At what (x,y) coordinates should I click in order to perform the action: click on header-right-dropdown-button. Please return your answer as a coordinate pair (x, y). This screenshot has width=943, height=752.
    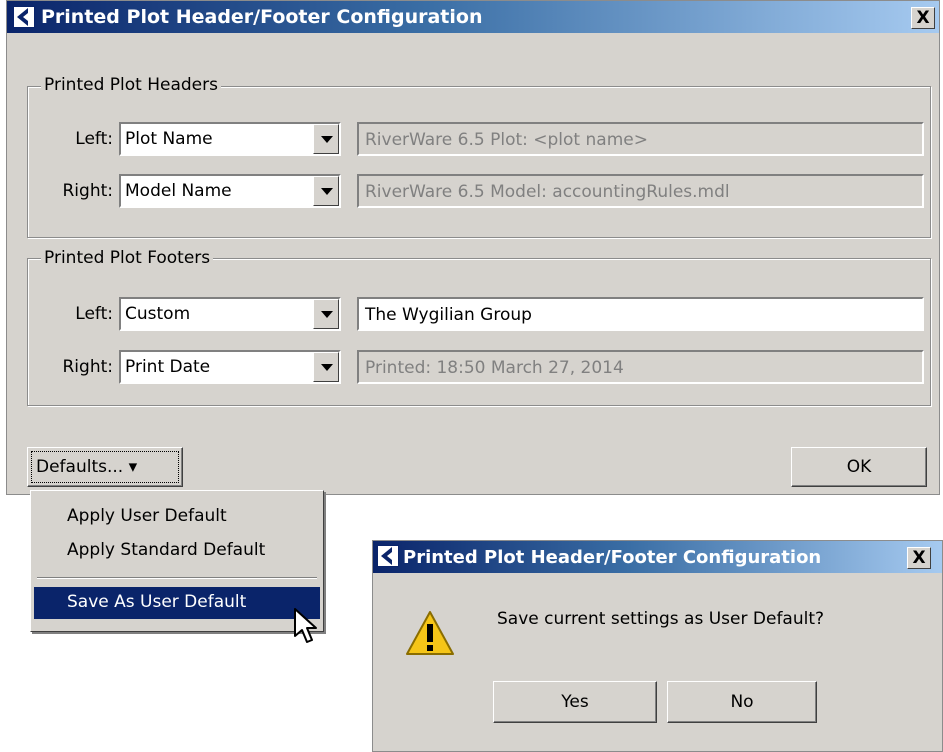
    Looking at the image, I should click on (326, 191).